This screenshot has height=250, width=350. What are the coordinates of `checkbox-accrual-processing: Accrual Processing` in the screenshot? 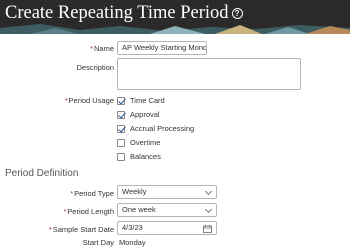 It's located at (155, 128).